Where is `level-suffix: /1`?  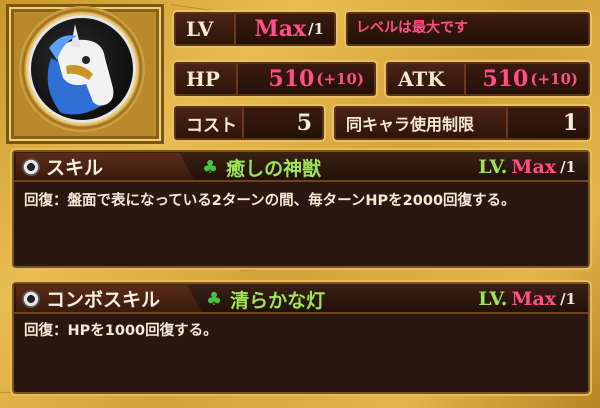 level-suffix: /1 is located at coordinates (316, 29).